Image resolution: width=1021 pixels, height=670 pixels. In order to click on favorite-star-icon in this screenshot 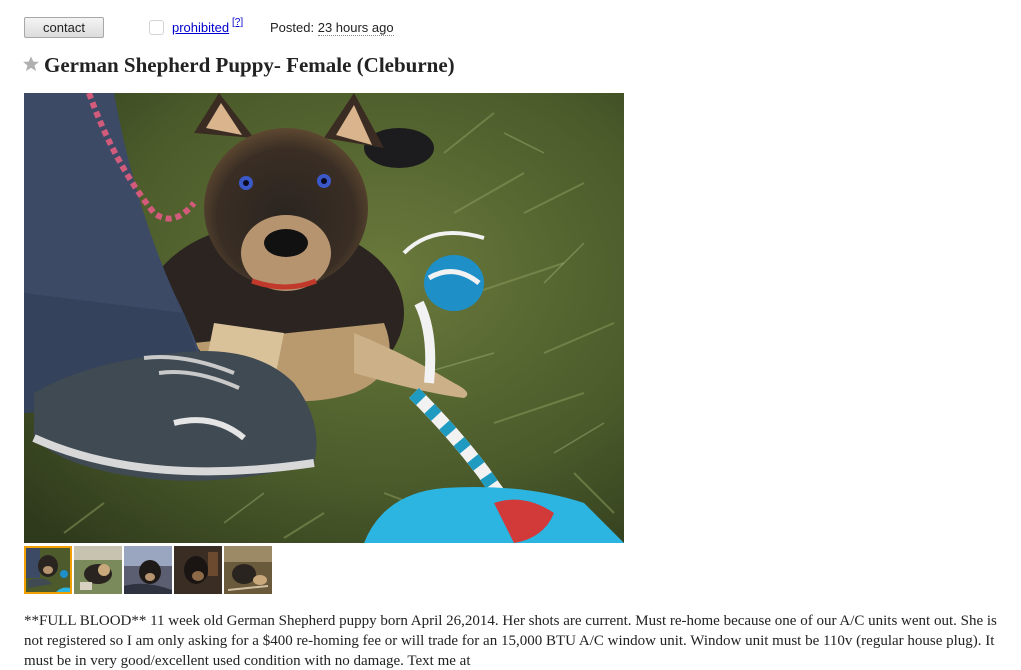, I will do `click(31, 64)`.